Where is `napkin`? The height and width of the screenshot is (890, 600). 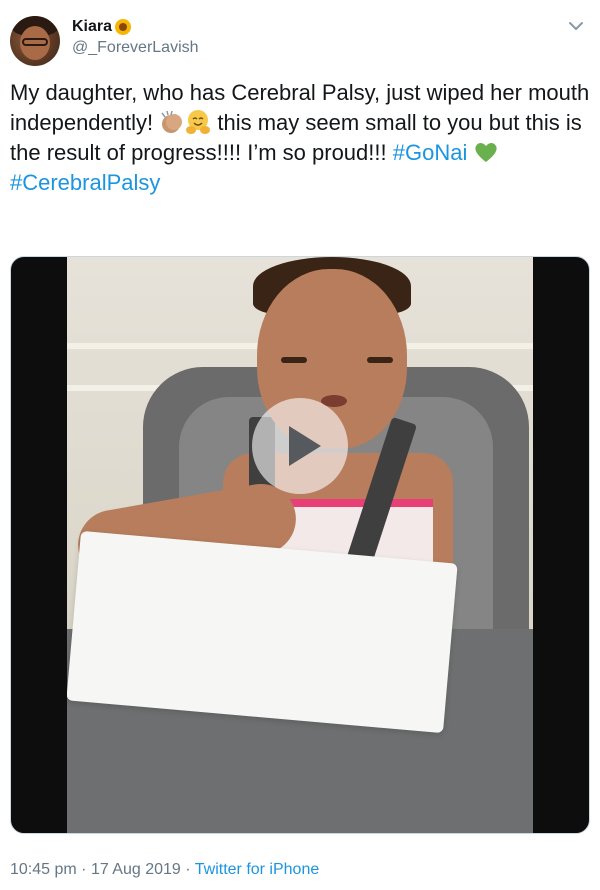 napkin is located at coordinates (262, 632).